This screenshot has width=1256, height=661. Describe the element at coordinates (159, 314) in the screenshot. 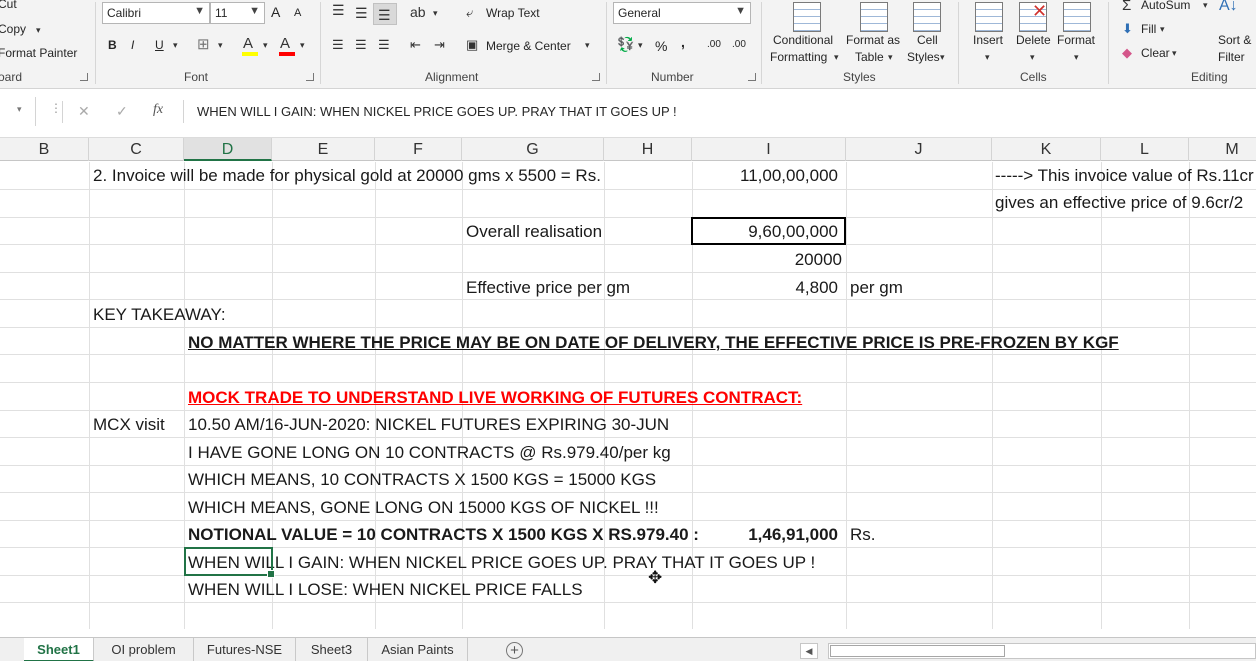

I see `cell-c6: KEY TAKEAWAY:` at that location.